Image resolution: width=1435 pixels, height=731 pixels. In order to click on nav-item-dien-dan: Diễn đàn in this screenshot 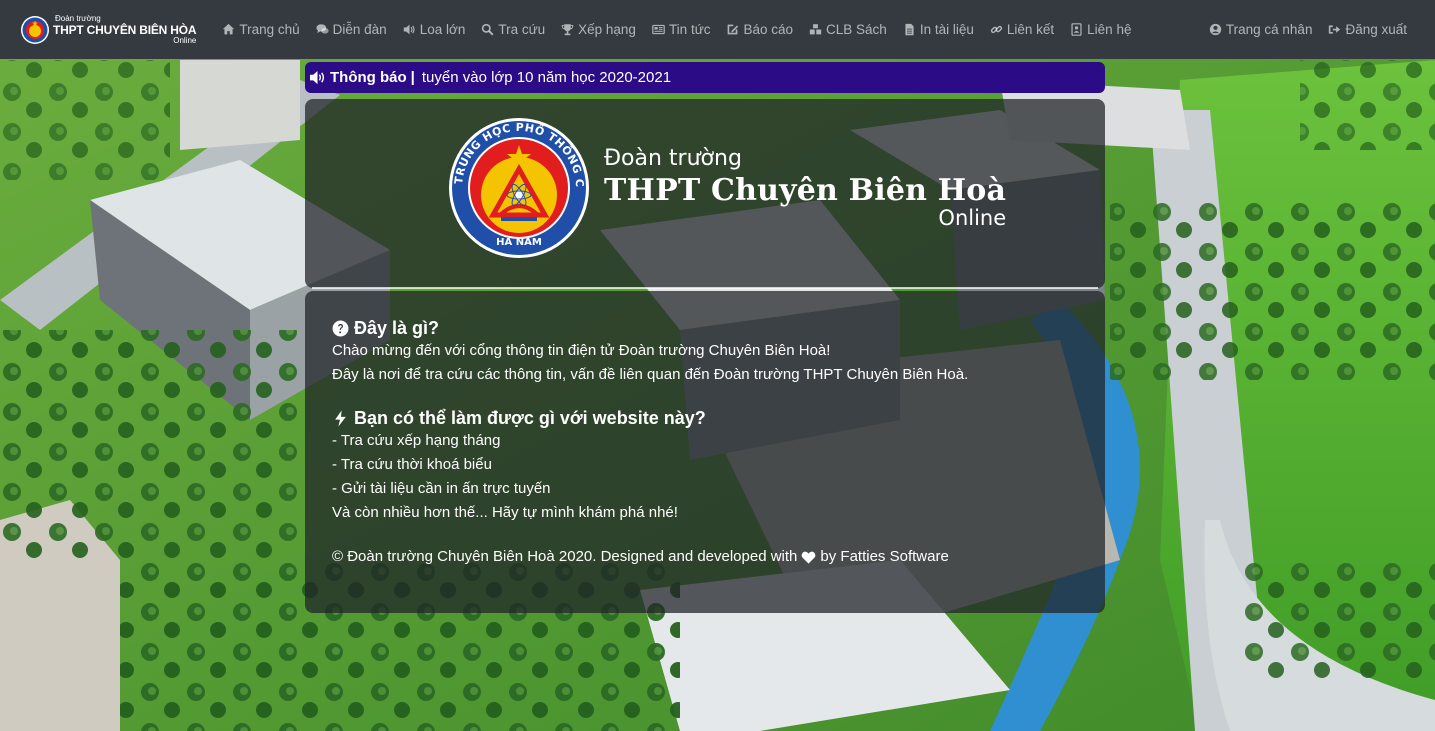, I will do `click(351, 29)`.